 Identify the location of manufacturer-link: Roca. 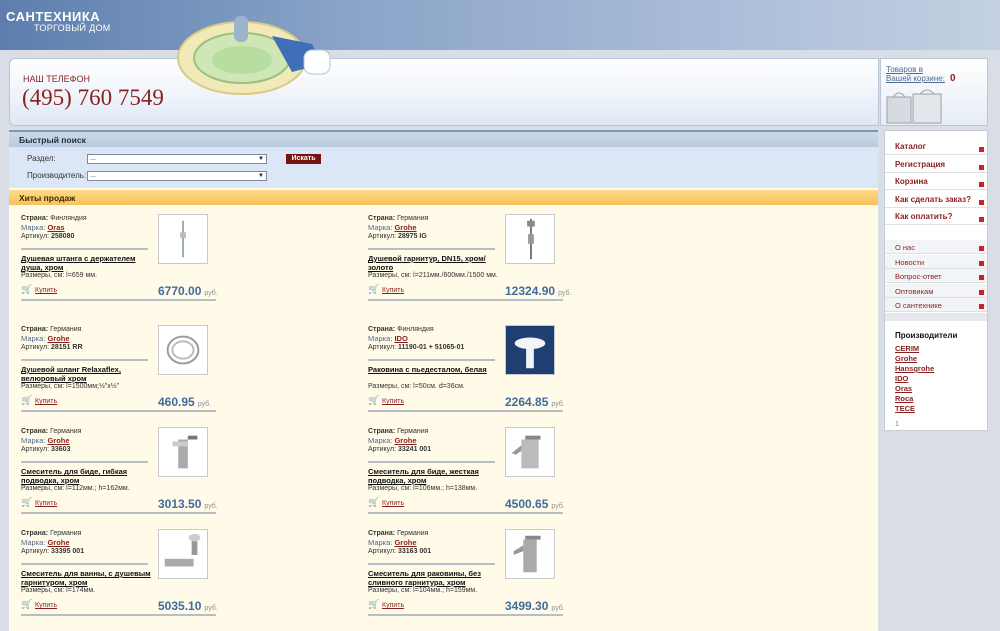
(904, 398).